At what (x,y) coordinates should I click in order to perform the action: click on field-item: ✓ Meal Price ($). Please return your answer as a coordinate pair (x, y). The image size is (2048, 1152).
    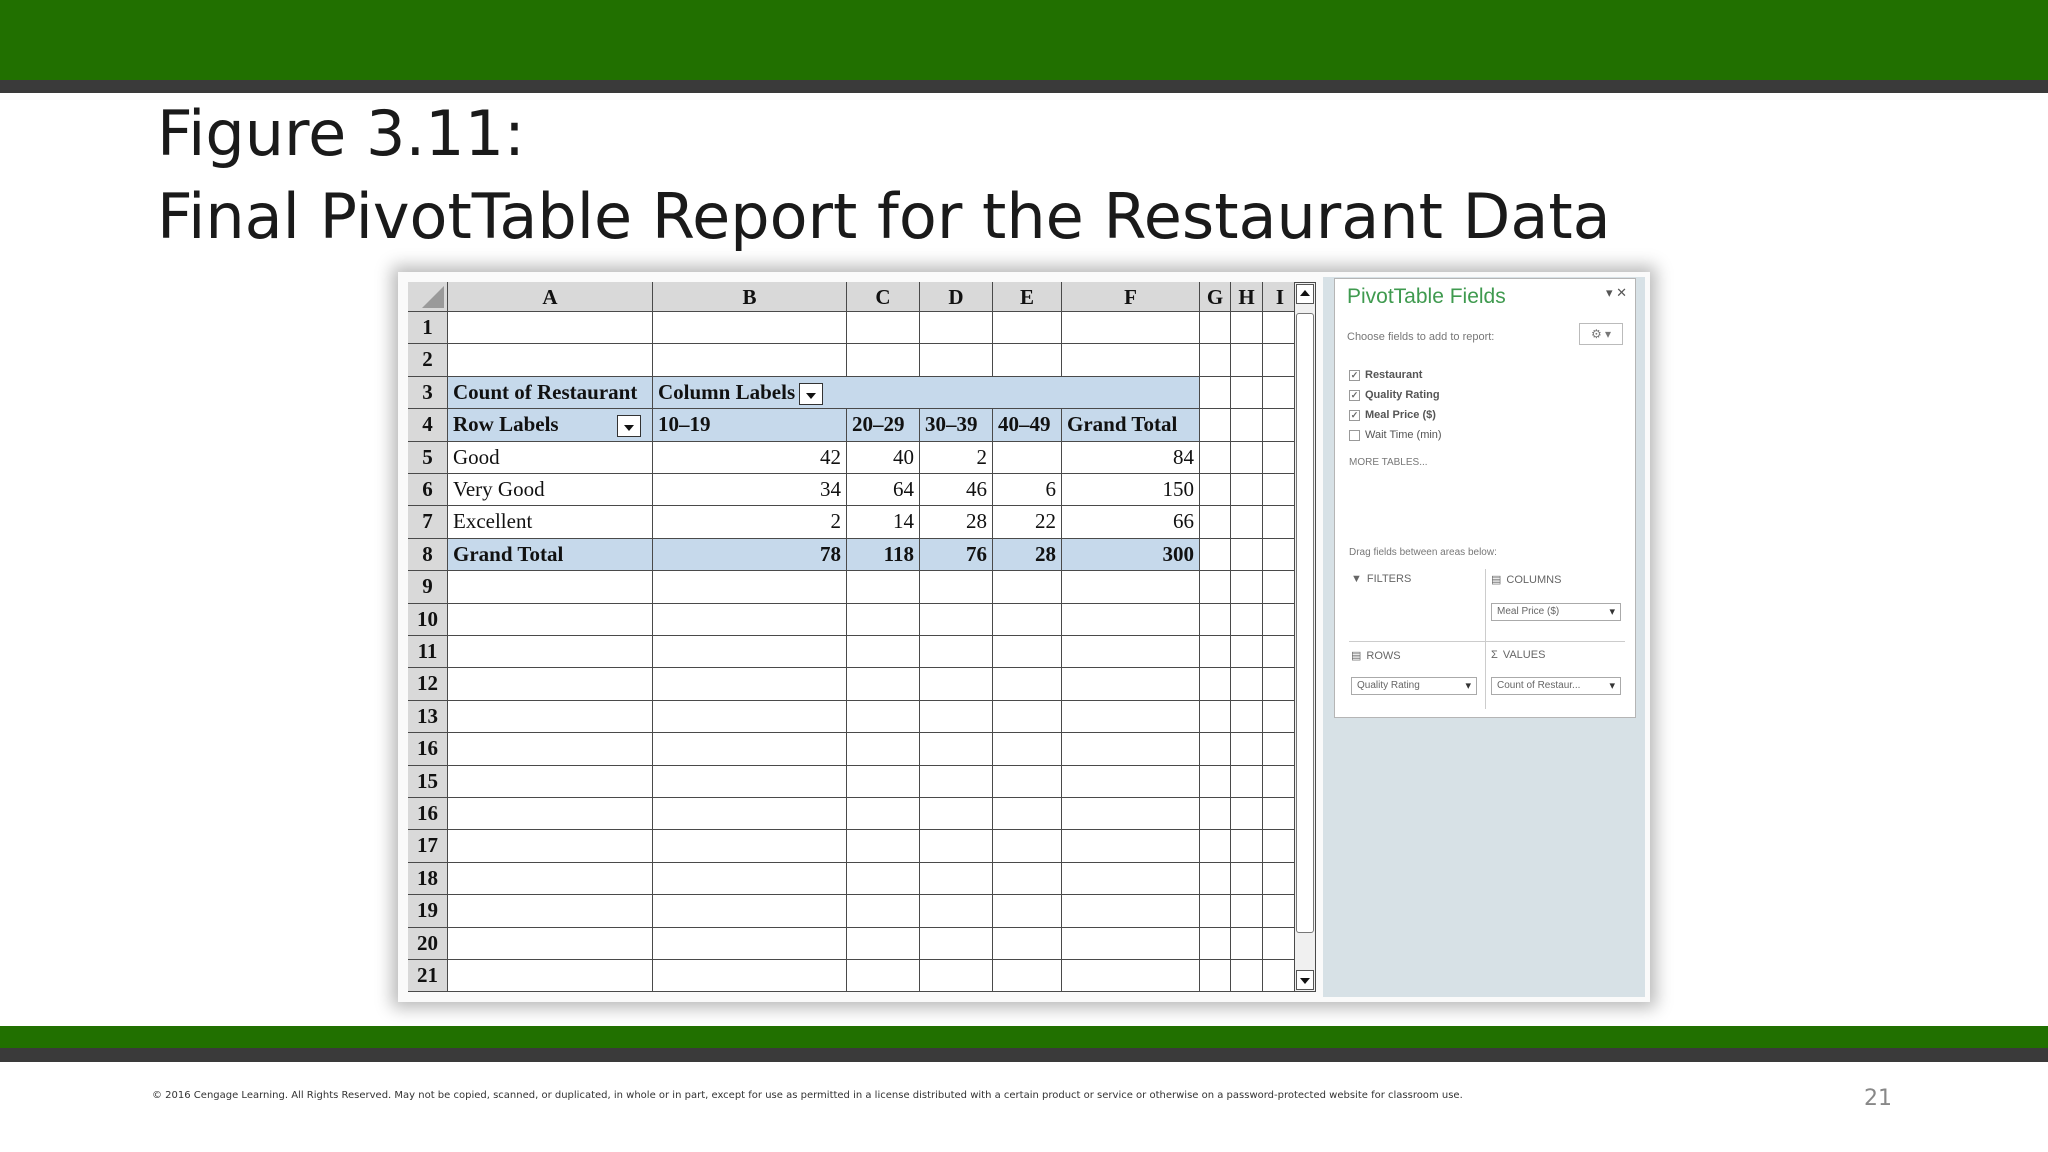
    Looking at the image, I should click on (1392, 415).